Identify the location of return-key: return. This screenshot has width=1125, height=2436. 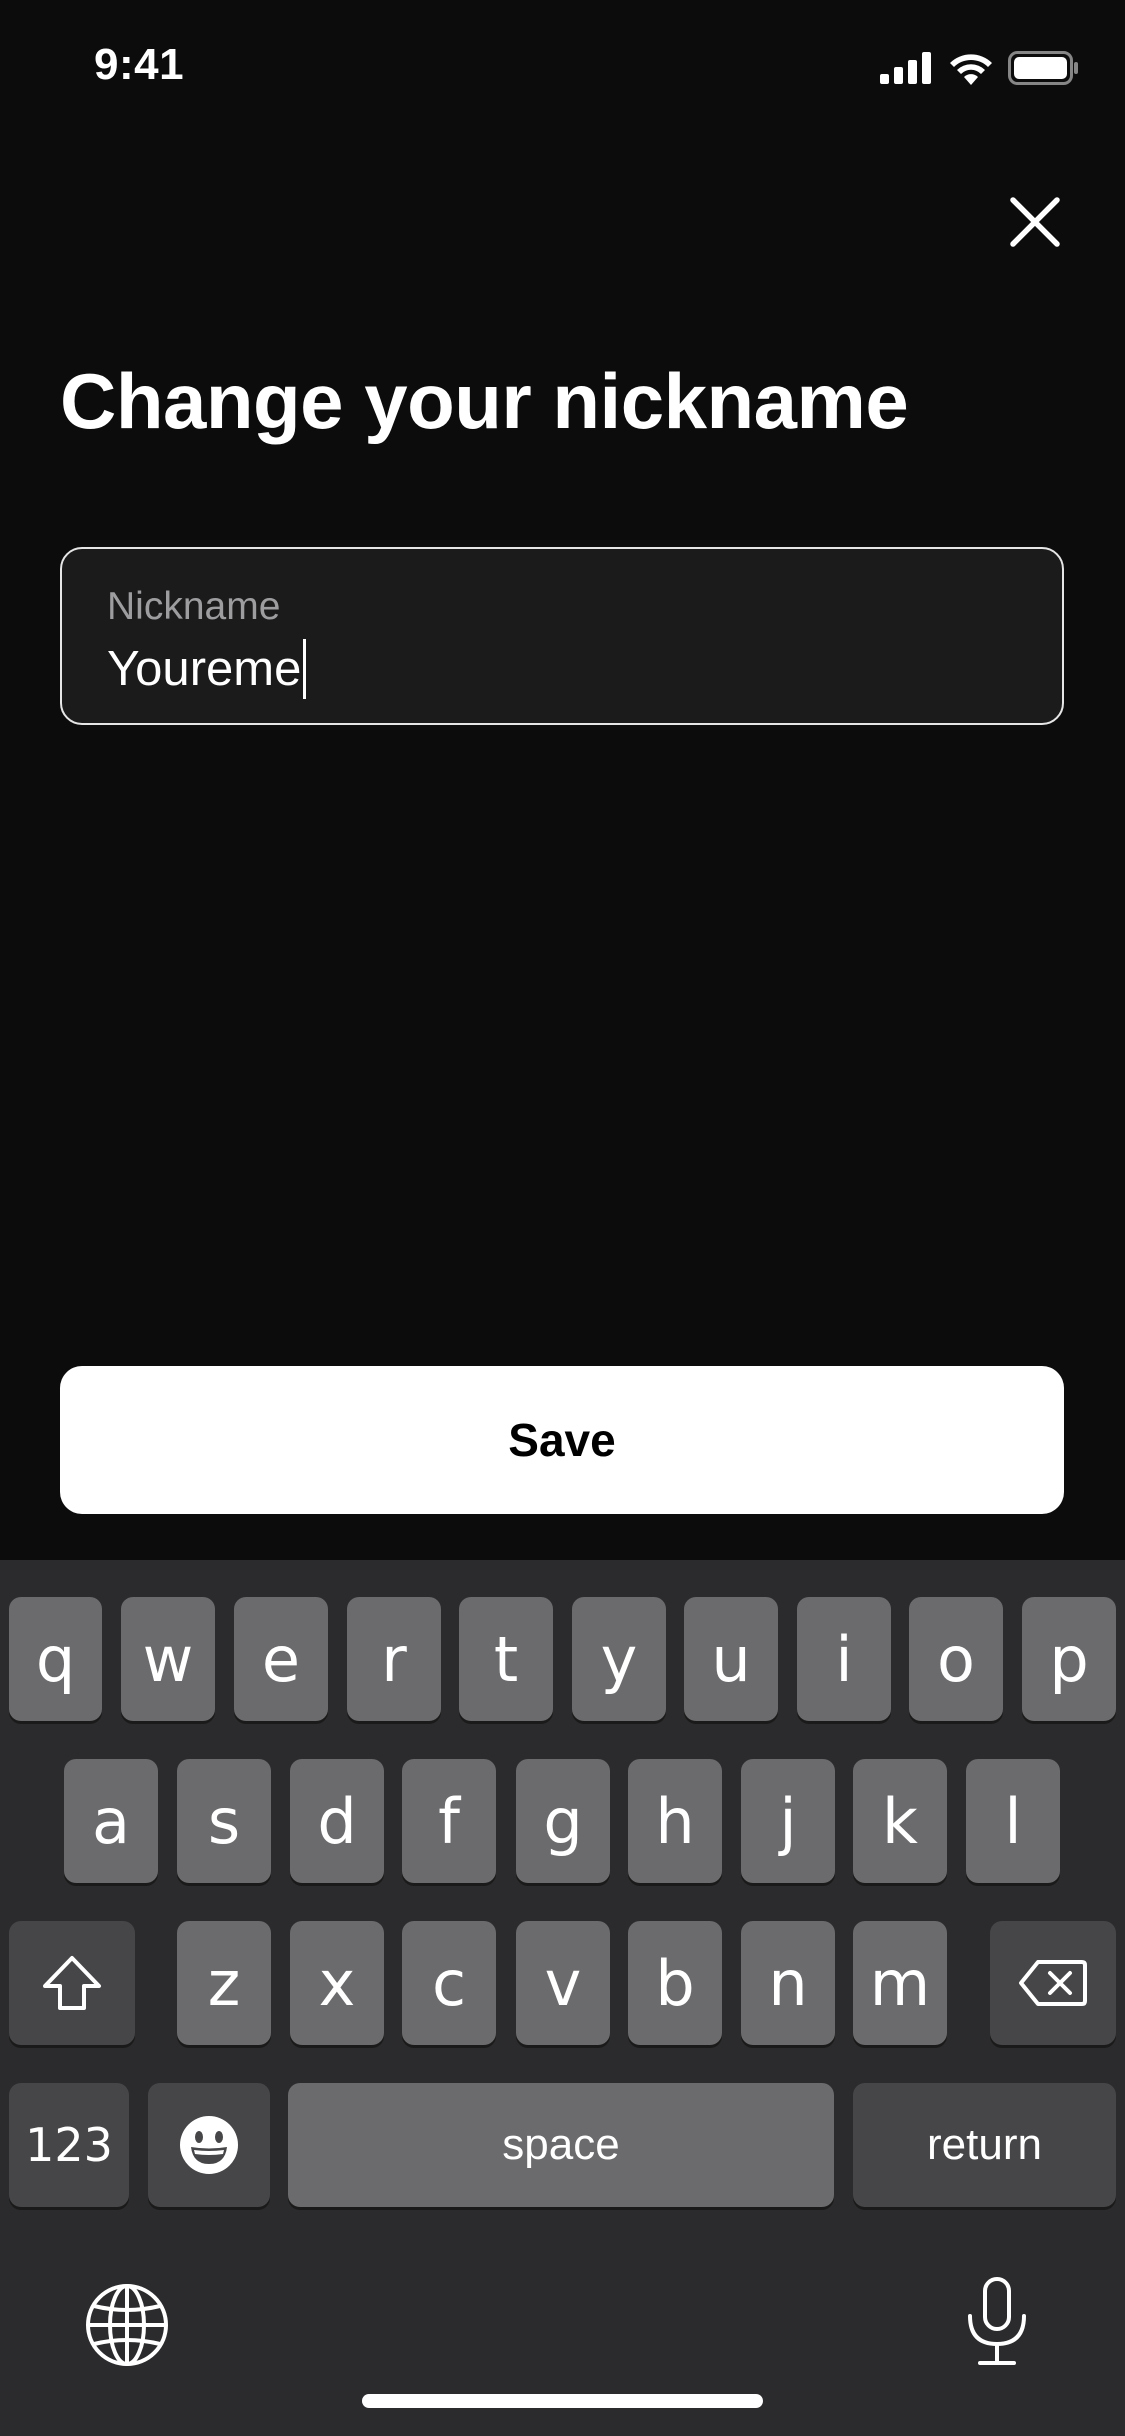
(984, 2145).